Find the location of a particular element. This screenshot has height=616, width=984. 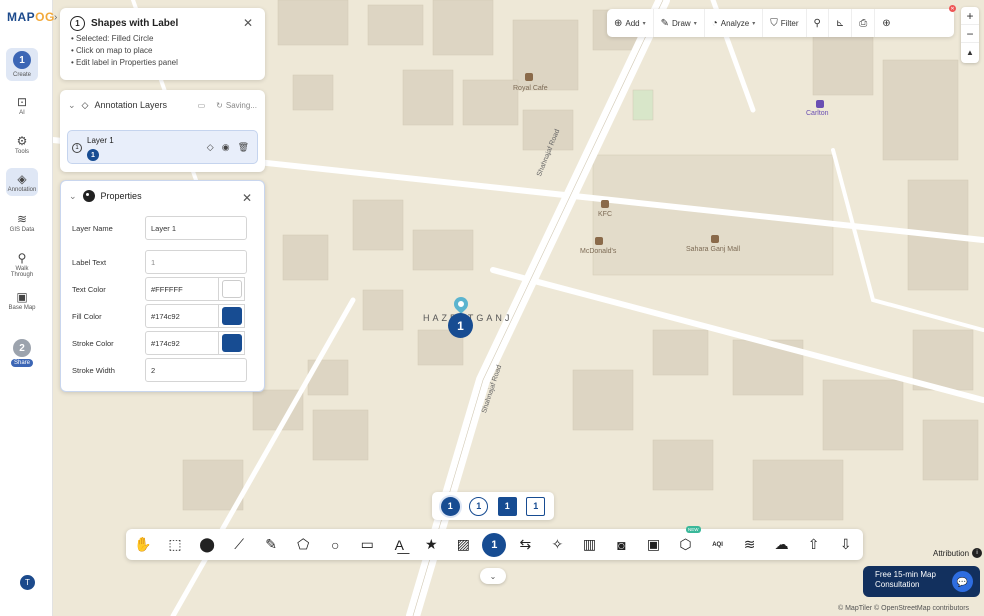

add-button: ⊕ Add ▾ is located at coordinates (630, 23).